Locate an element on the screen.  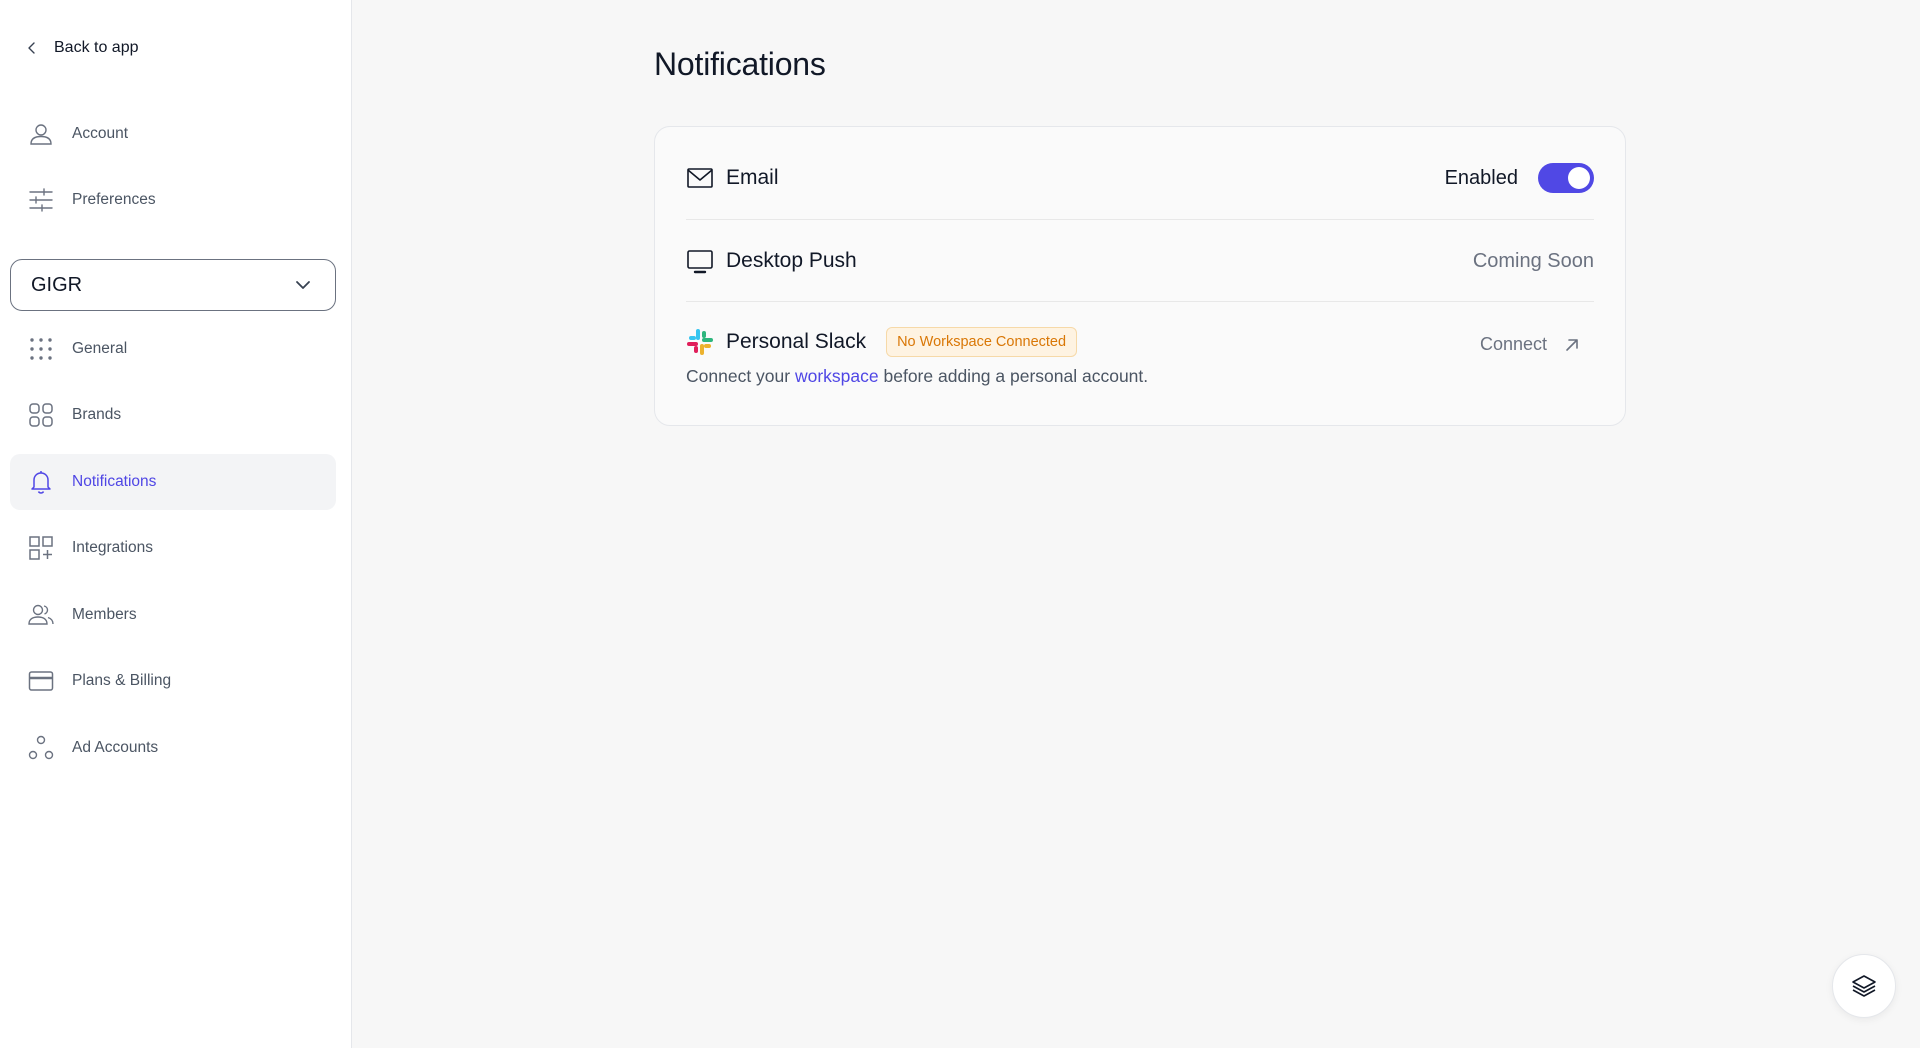
dots-grid-icon is located at coordinates (41, 349).